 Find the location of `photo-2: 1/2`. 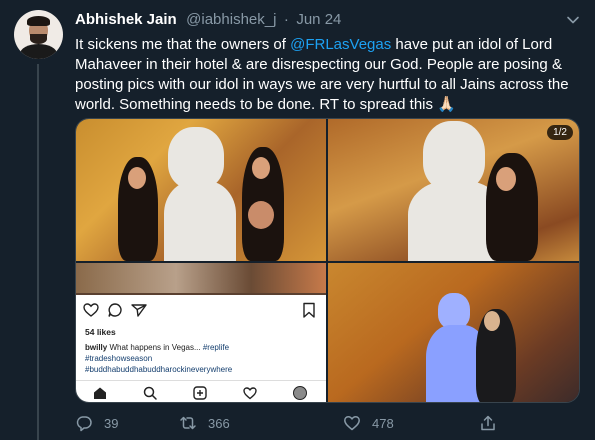

photo-2: 1/2 is located at coordinates (453, 190).